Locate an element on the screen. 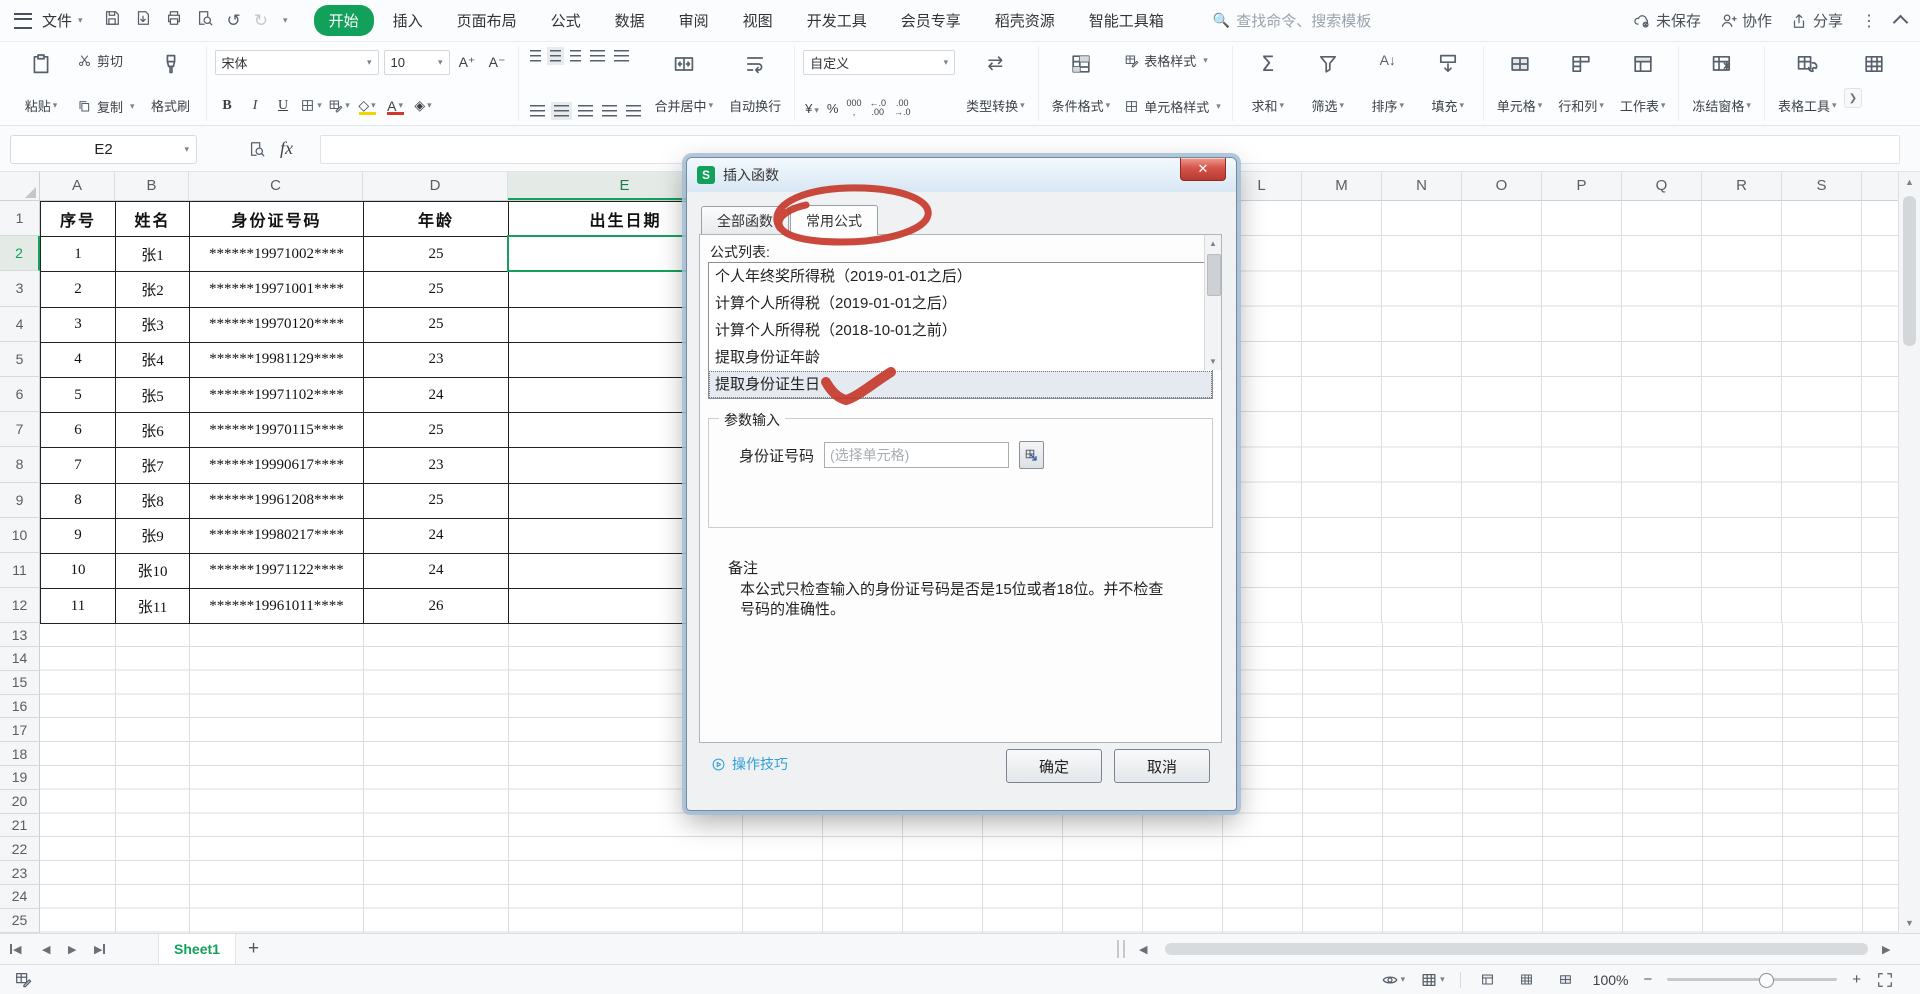 This screenshot has height=994, width=1920. table-cell: ******19980217**** is located at coordinates (277, 536).